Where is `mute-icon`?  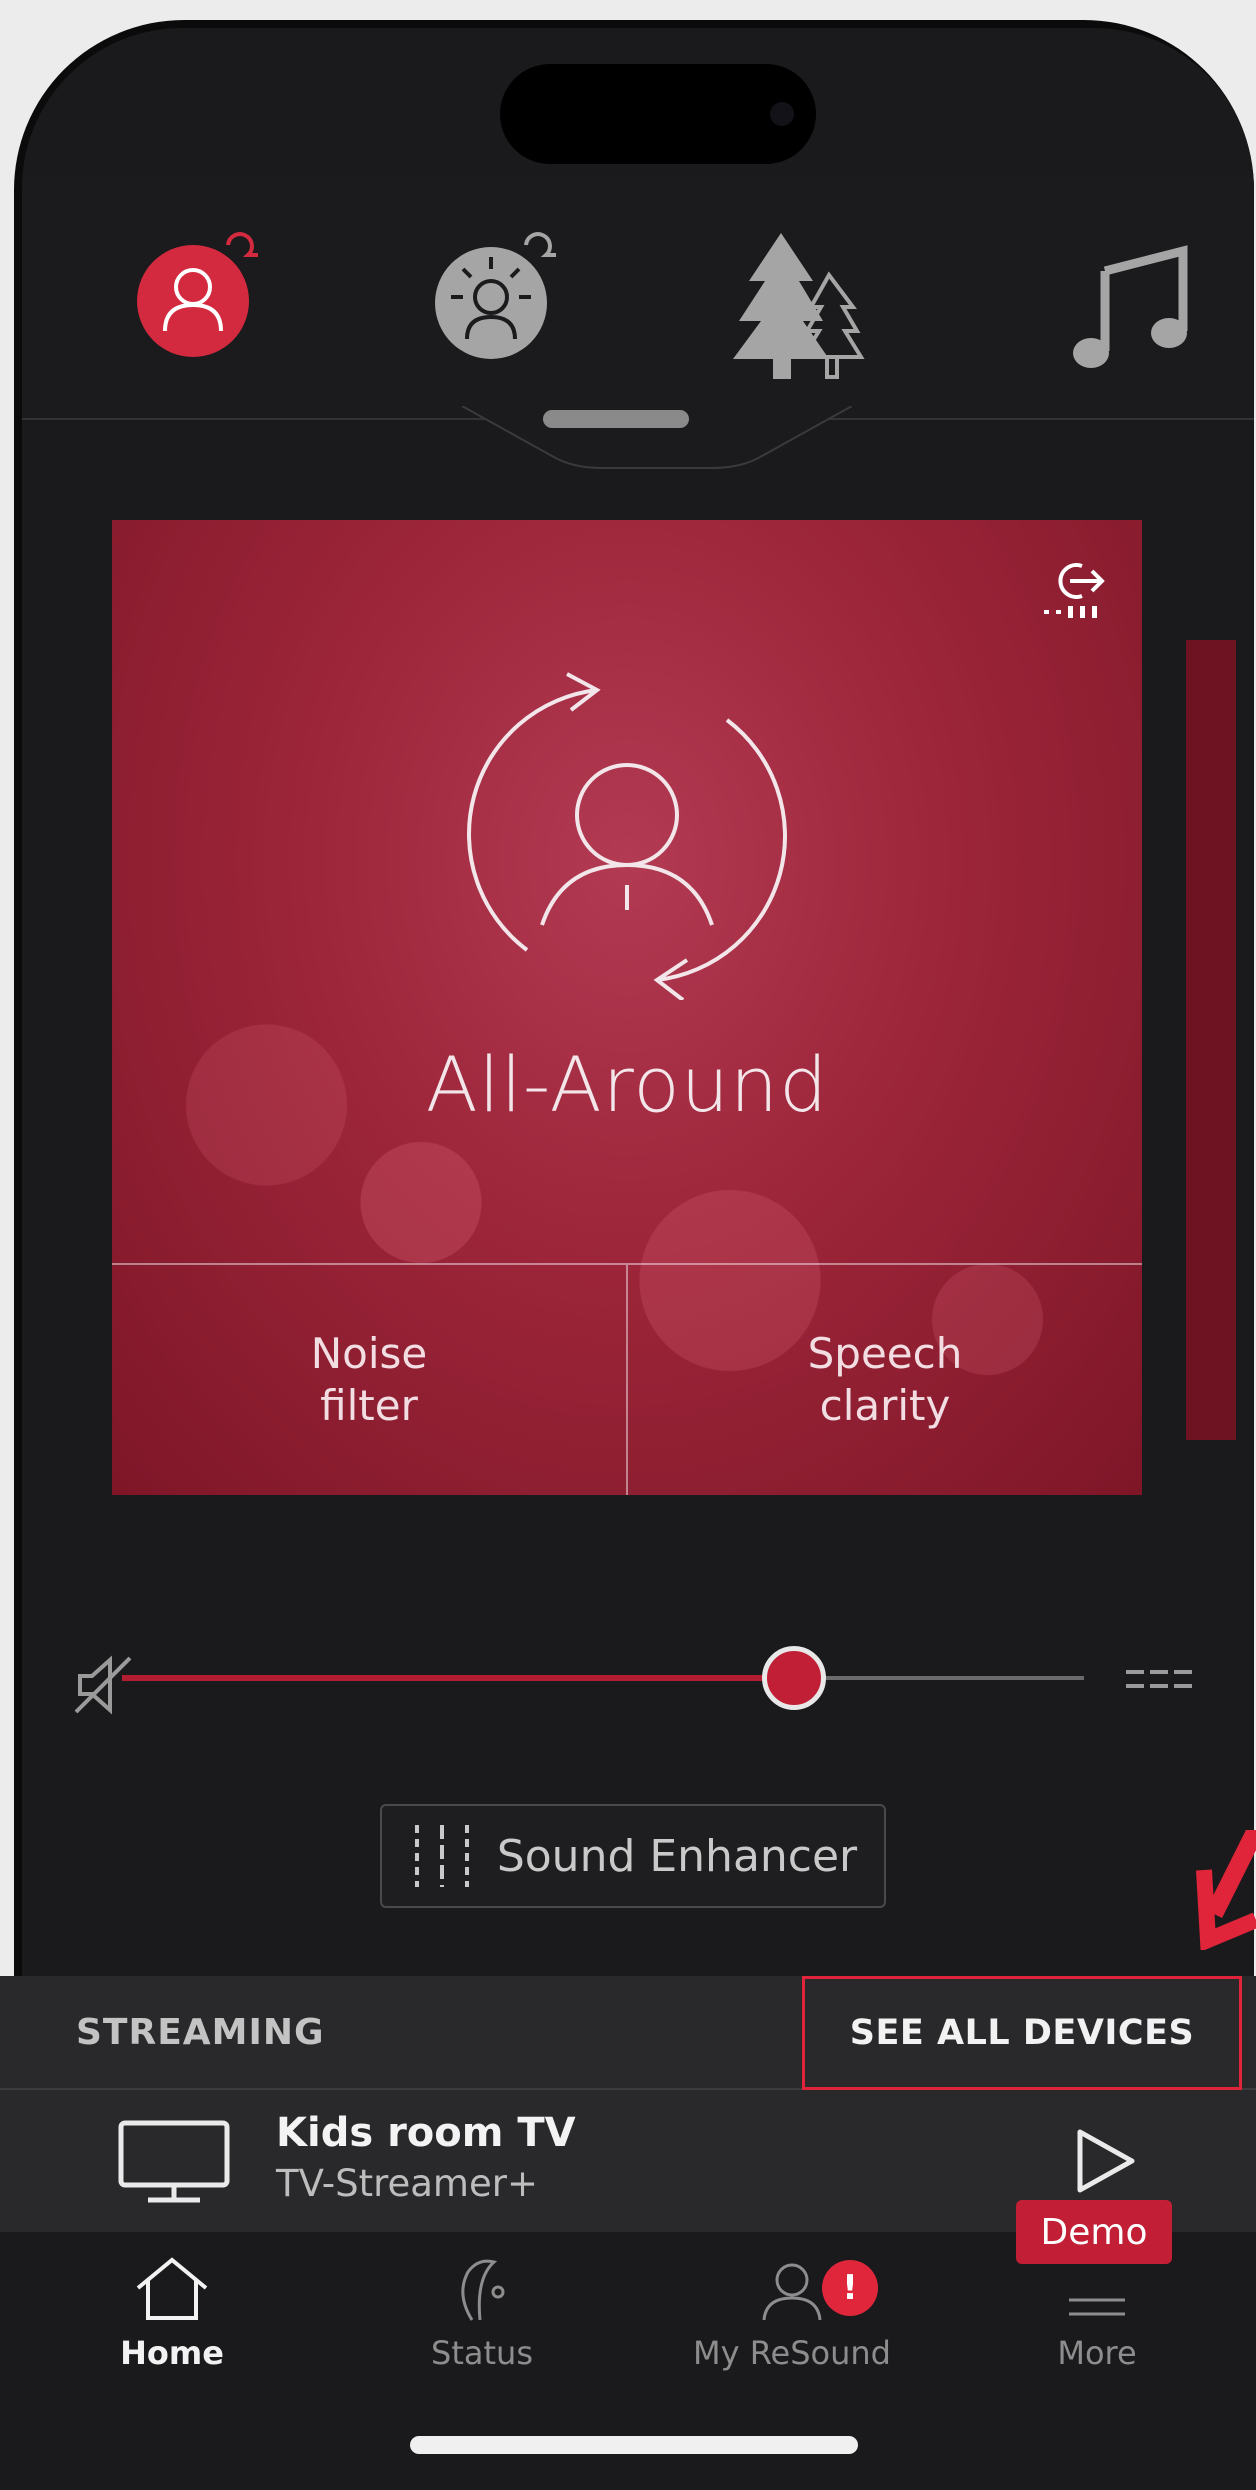
mute-icon is located at coordinates (103, 1685).